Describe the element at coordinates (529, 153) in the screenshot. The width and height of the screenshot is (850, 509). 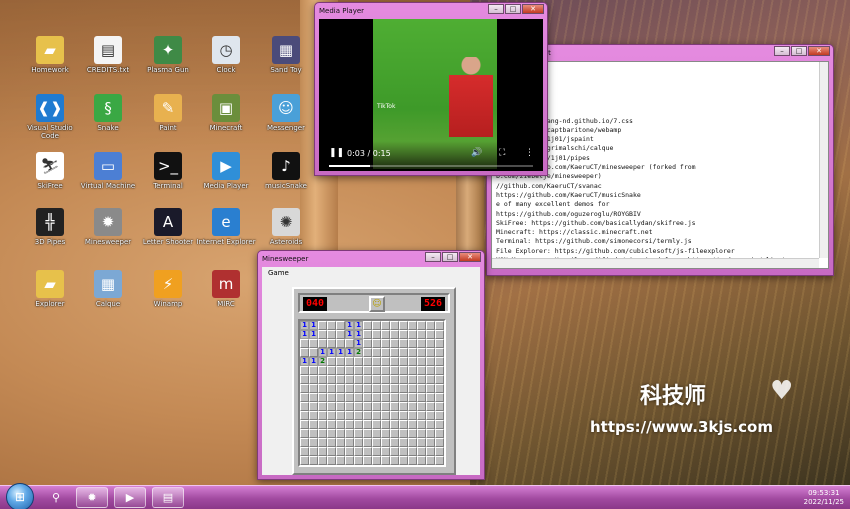
I see `more-options-icon: ⋮` at that location.